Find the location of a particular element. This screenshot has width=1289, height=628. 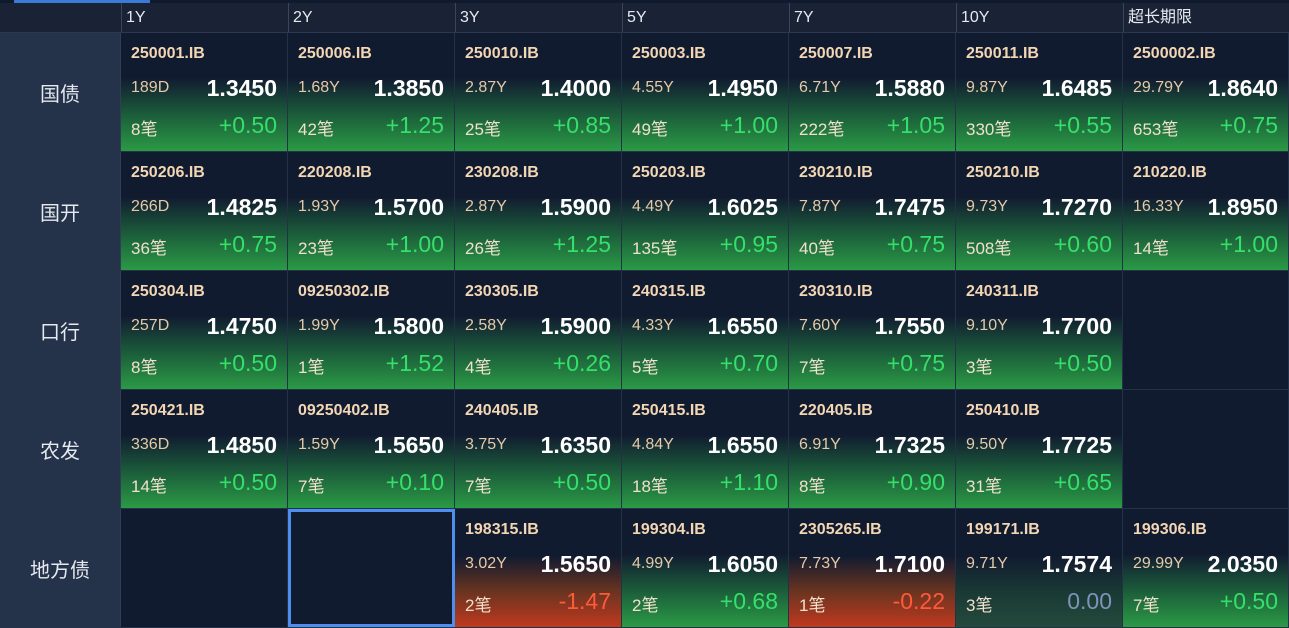

quote-cell: 250421.IB 336D 1.4850 14笔 +0.50 is located at coordinates (204, 449).